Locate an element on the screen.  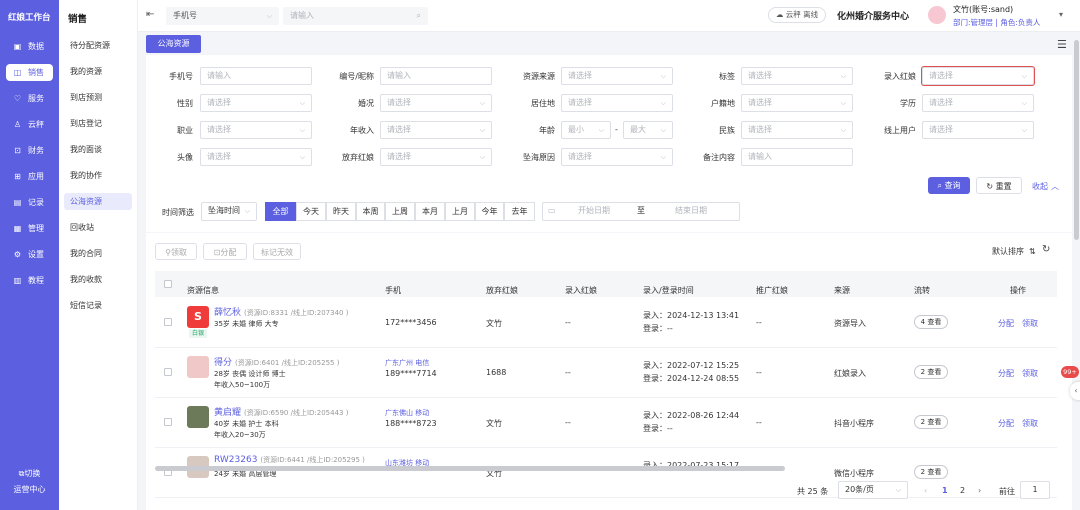
collapse-button: 收起 ︿ is located at coordinates (1045, 186).